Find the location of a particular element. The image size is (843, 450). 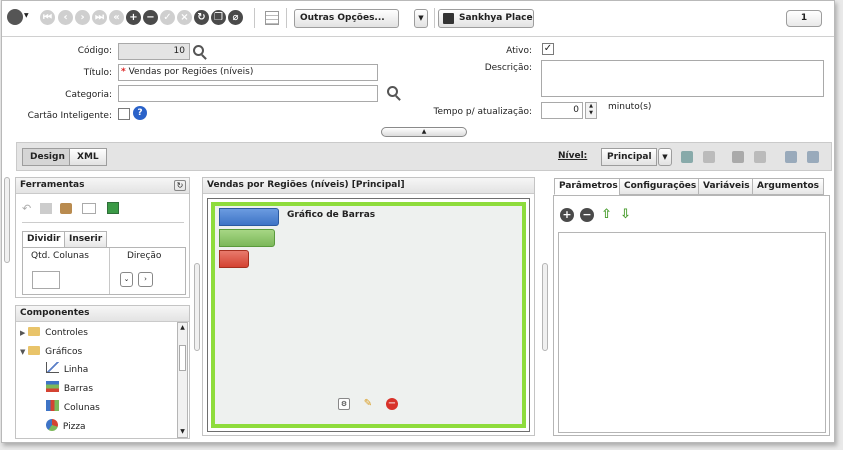

titulo-label: Título: is located at coordinates (72, 73).